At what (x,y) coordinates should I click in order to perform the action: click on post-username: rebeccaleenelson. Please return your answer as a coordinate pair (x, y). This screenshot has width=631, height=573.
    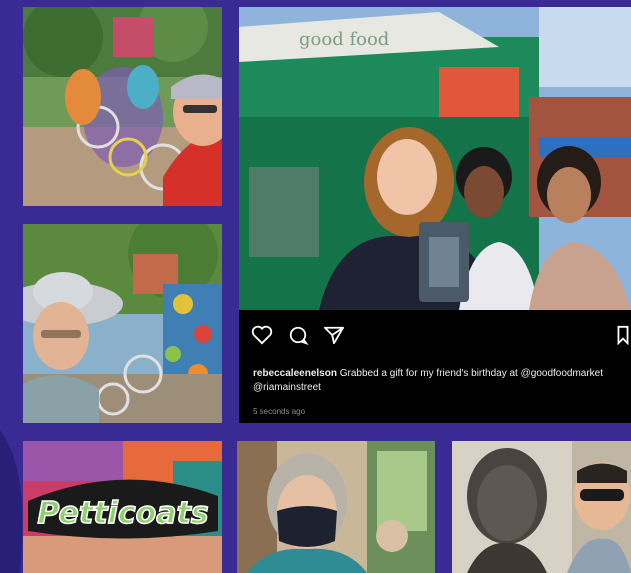
    Looking at the image, I should click on (295, 373).